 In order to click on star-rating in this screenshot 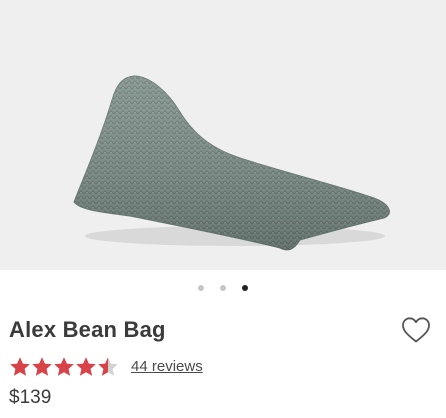, I will do `click(64, 366)`.